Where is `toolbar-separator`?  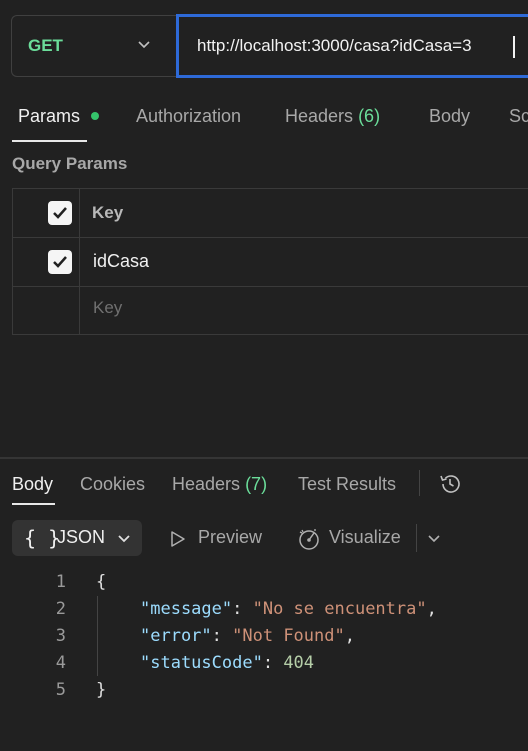
toolbar-separator is located at coordinates (416, 538).